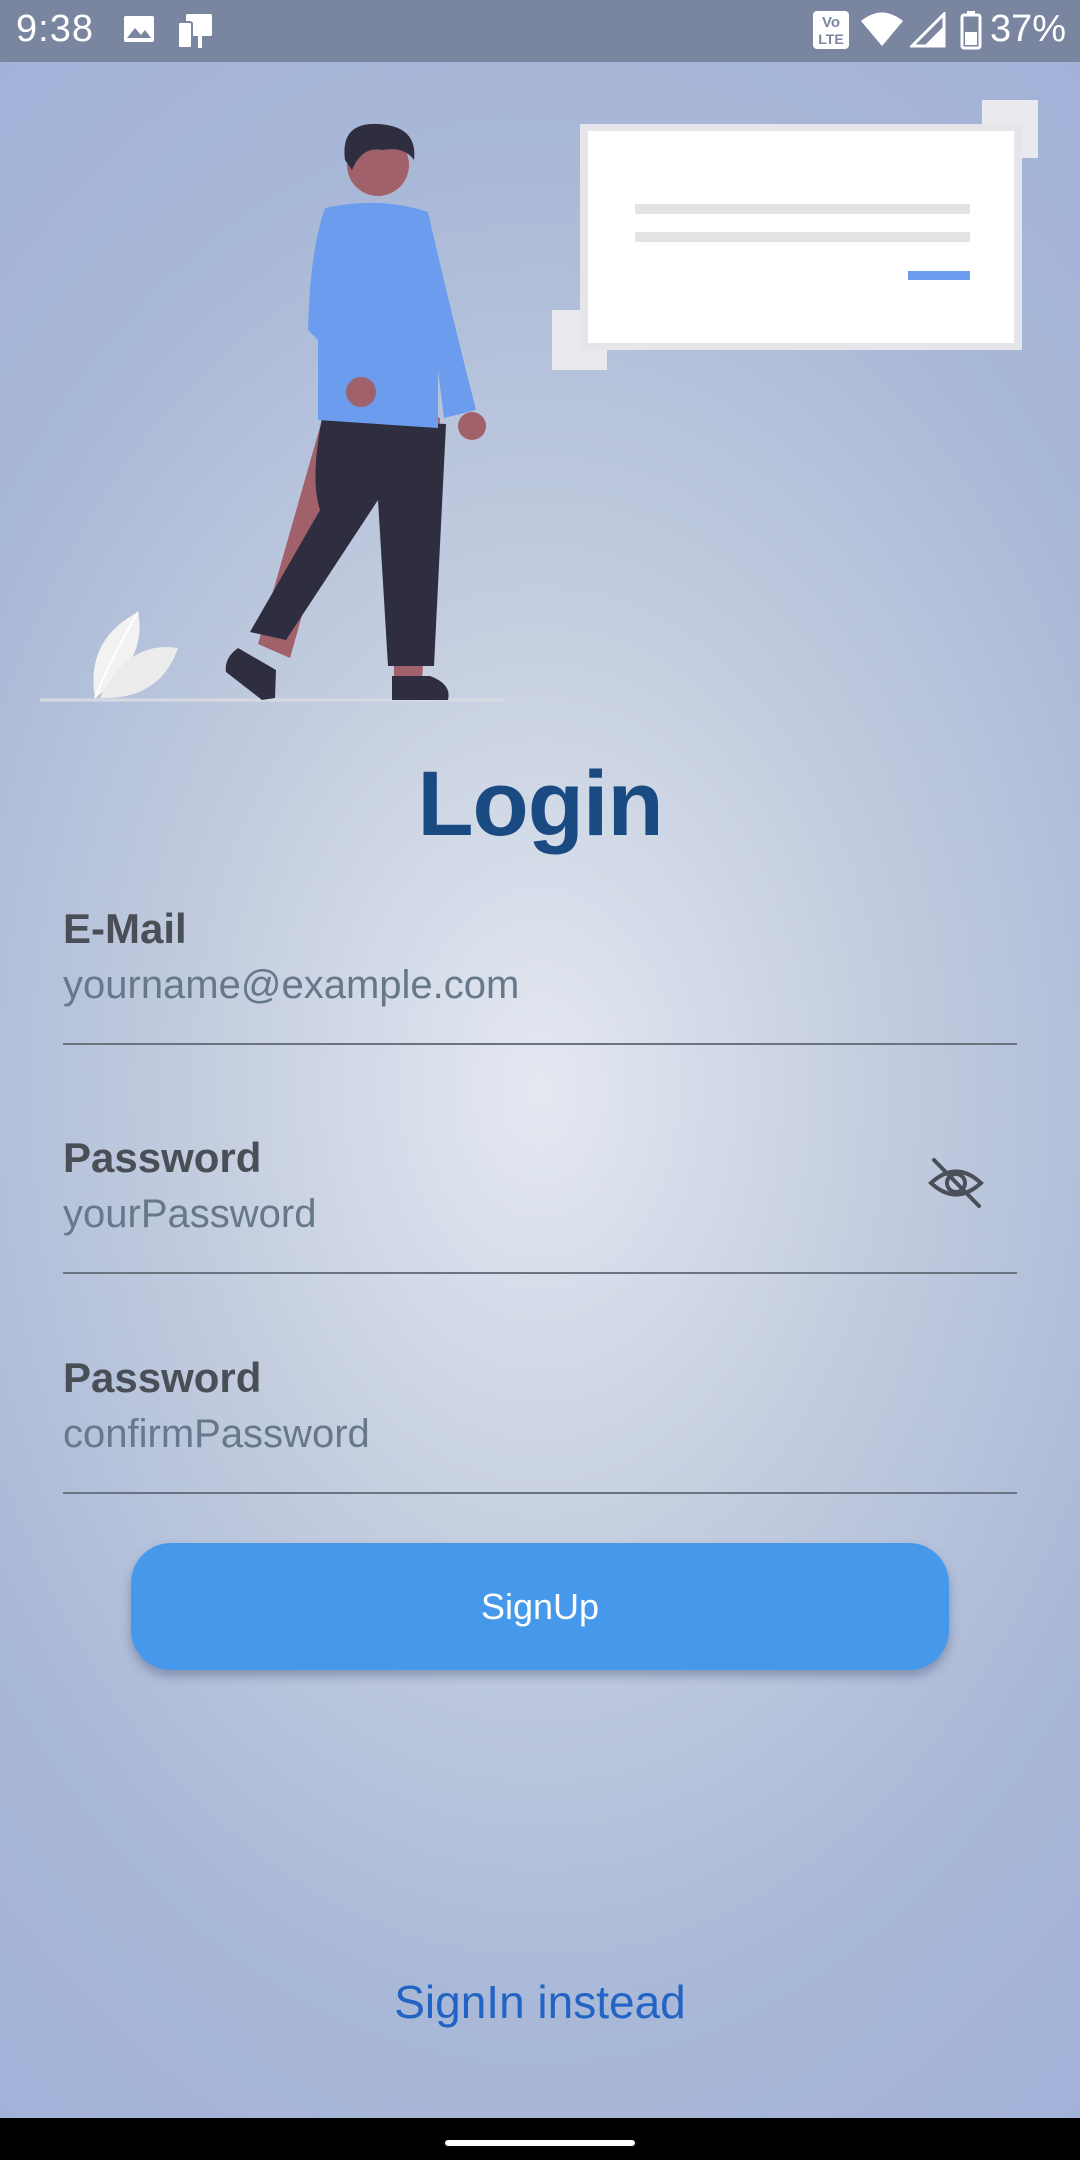 This screenshot has height=2160, width=1080. Describe the element at coordinates (540, 1493) in the screenshot. I see `confirm-password-underline` at that location.